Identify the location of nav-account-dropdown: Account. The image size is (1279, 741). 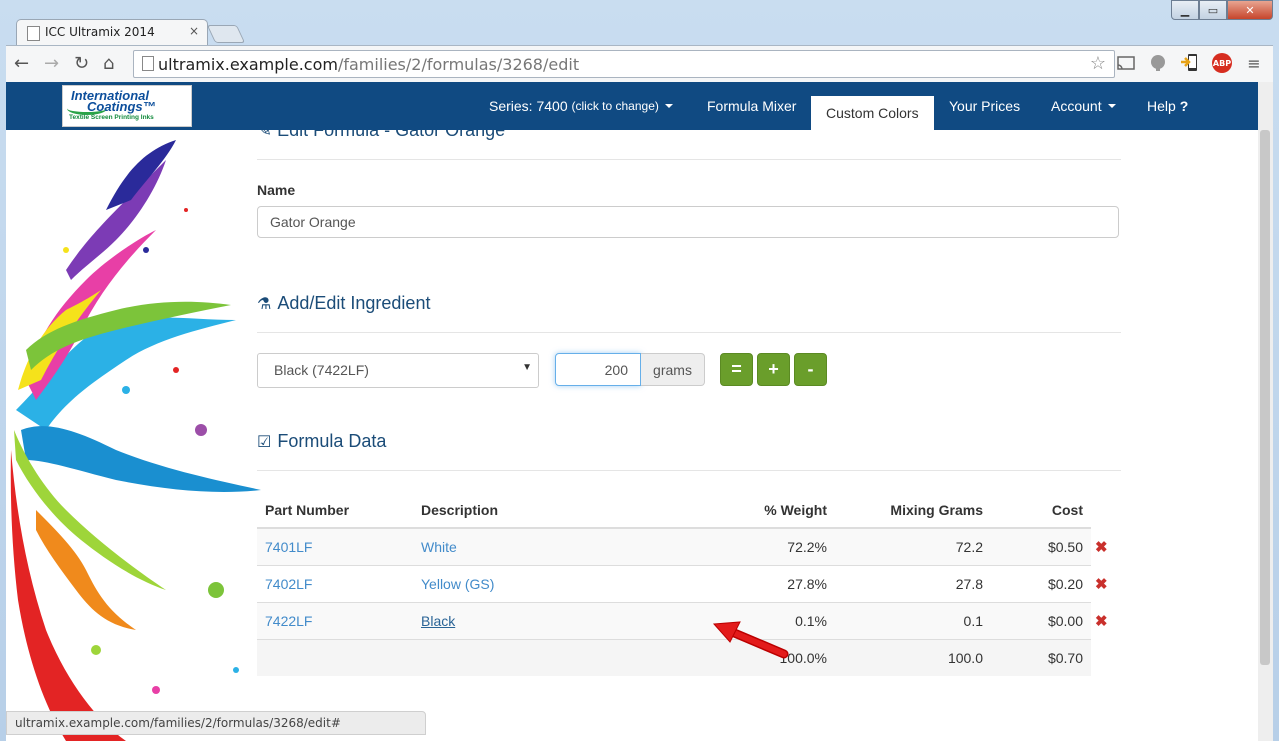
(1083, 106).